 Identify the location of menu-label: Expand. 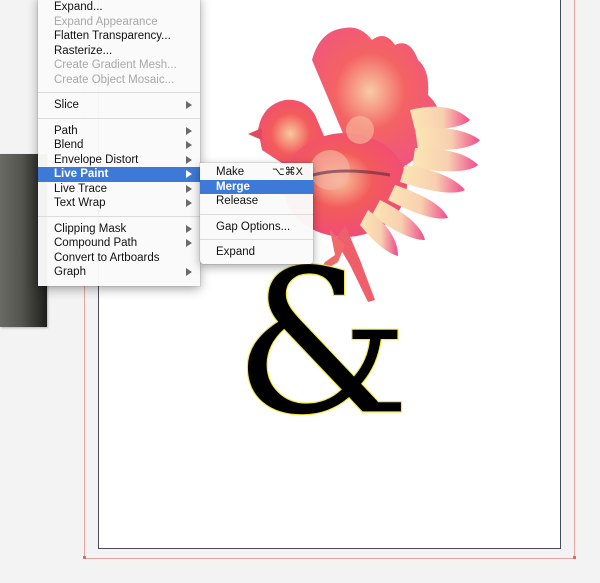
(236, 252).